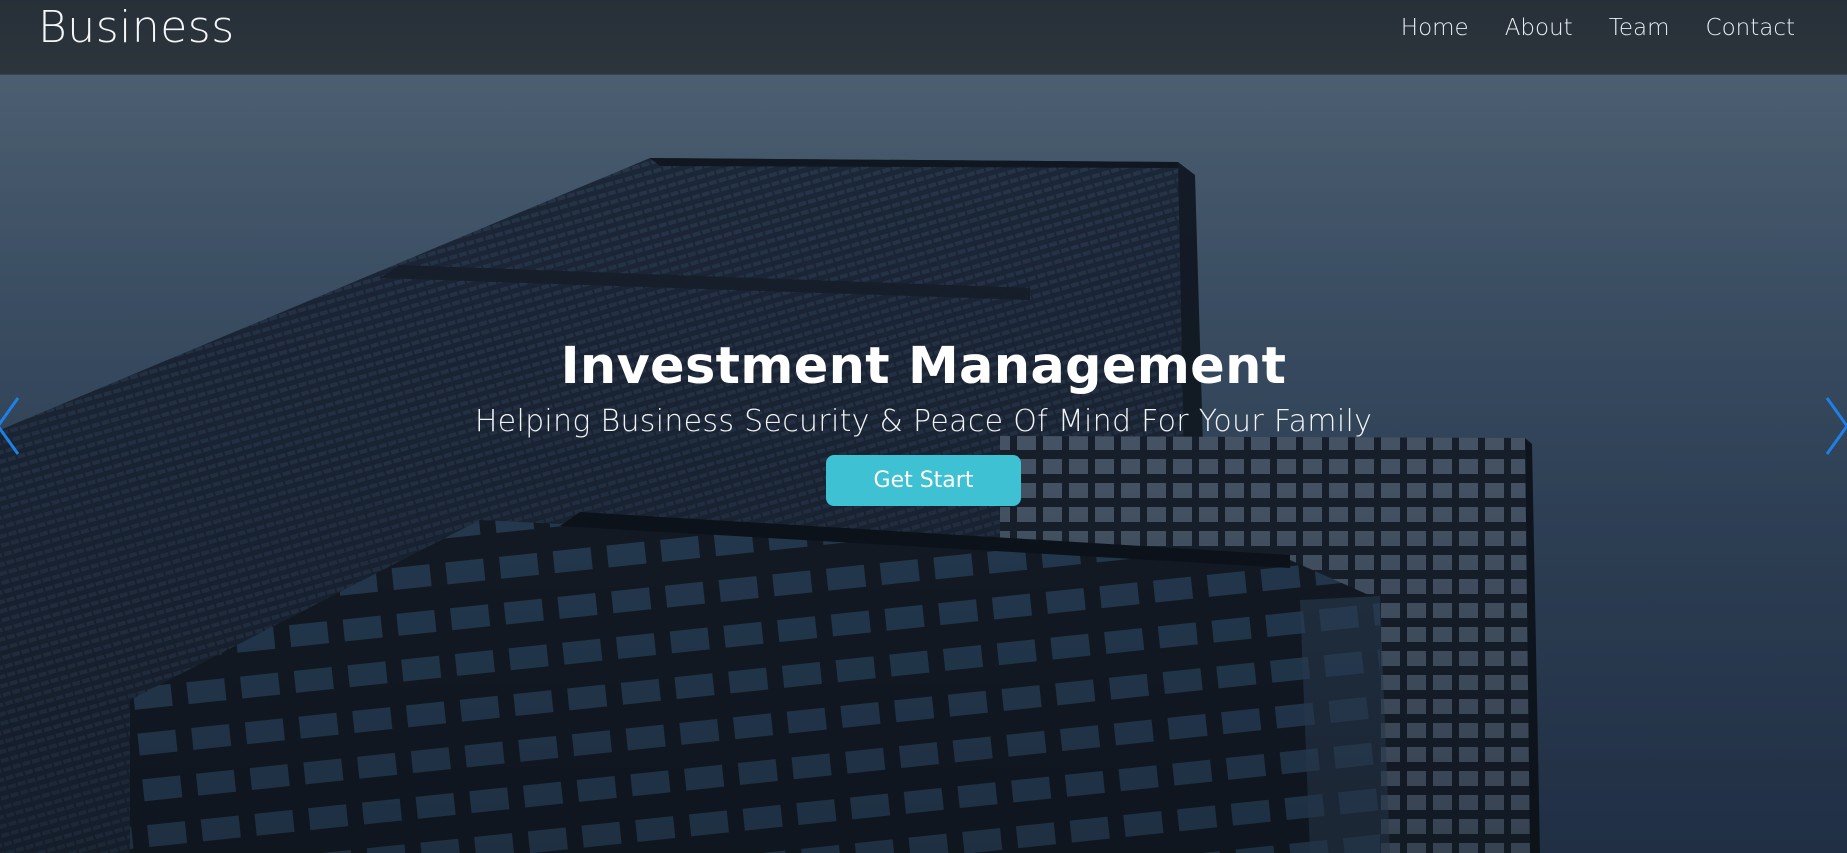 The height and width of the screenshot is (853, 1847). What do you see at coordinates (136, 28) in the screenshot?
I see `brand-logo: Business` at bounding box center [136, 28].